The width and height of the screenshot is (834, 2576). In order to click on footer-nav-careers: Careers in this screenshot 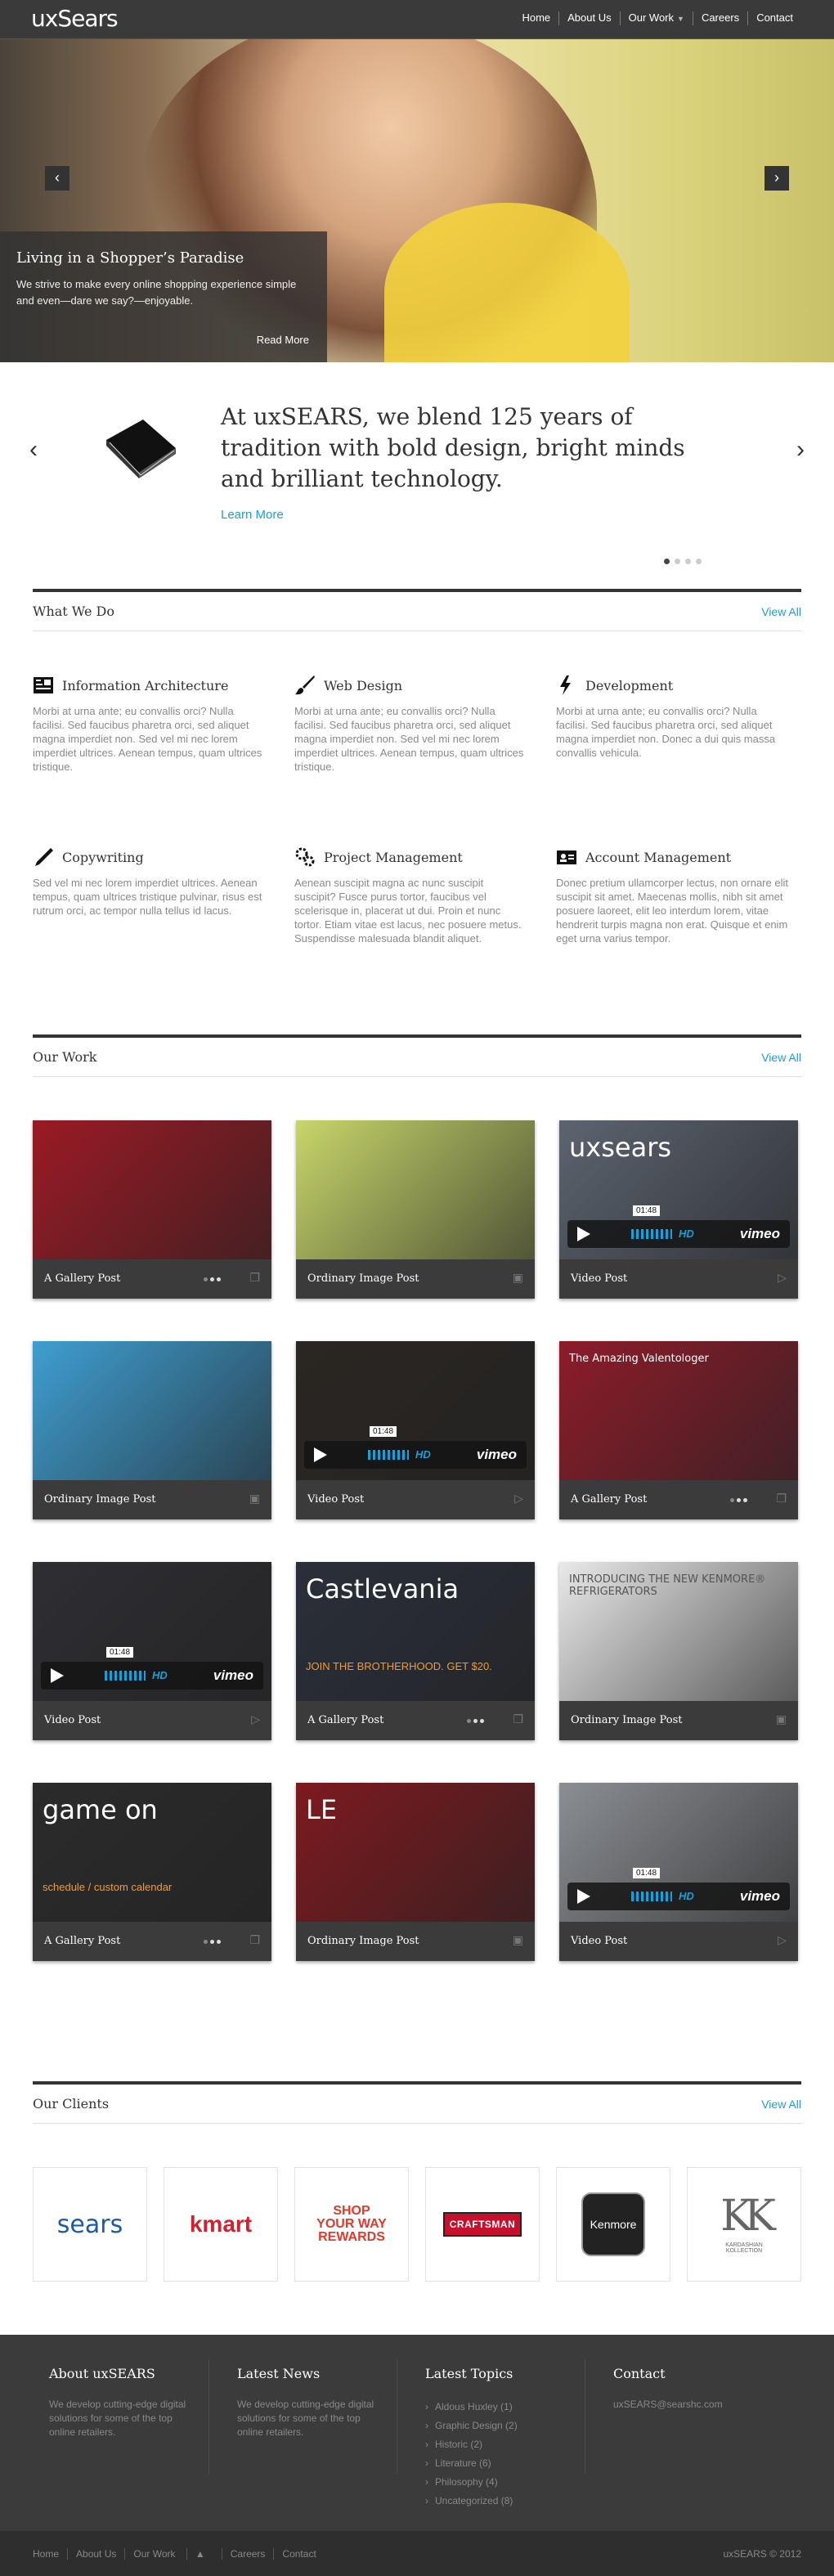, I will do `click(247, 2554)`.